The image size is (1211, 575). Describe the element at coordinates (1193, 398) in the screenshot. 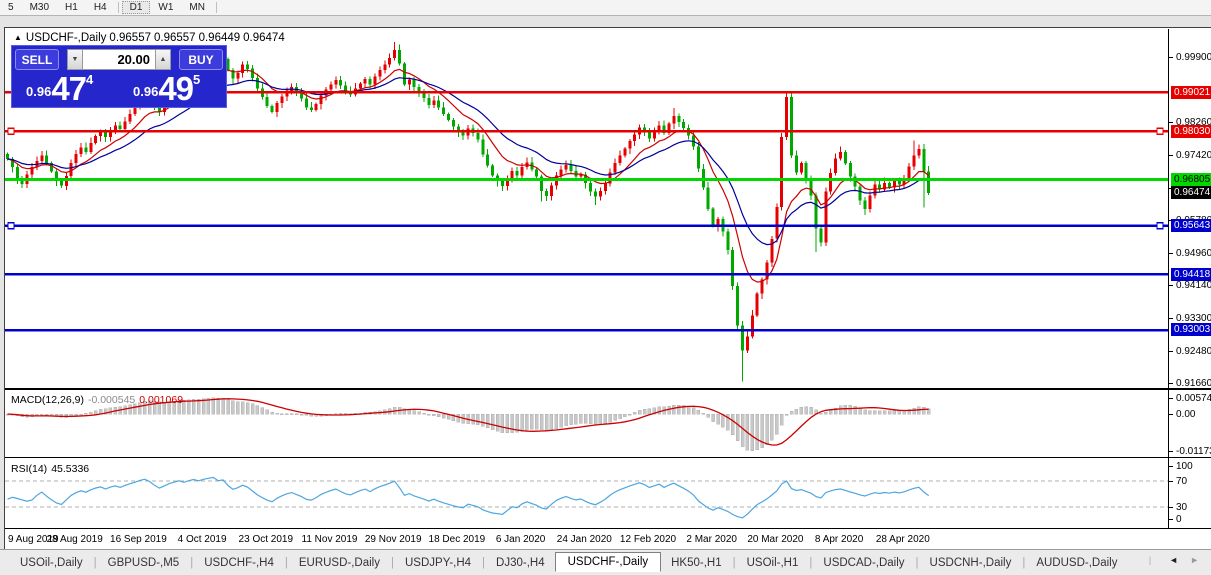

I see `macd-axis-label: 0.005744` at that location.